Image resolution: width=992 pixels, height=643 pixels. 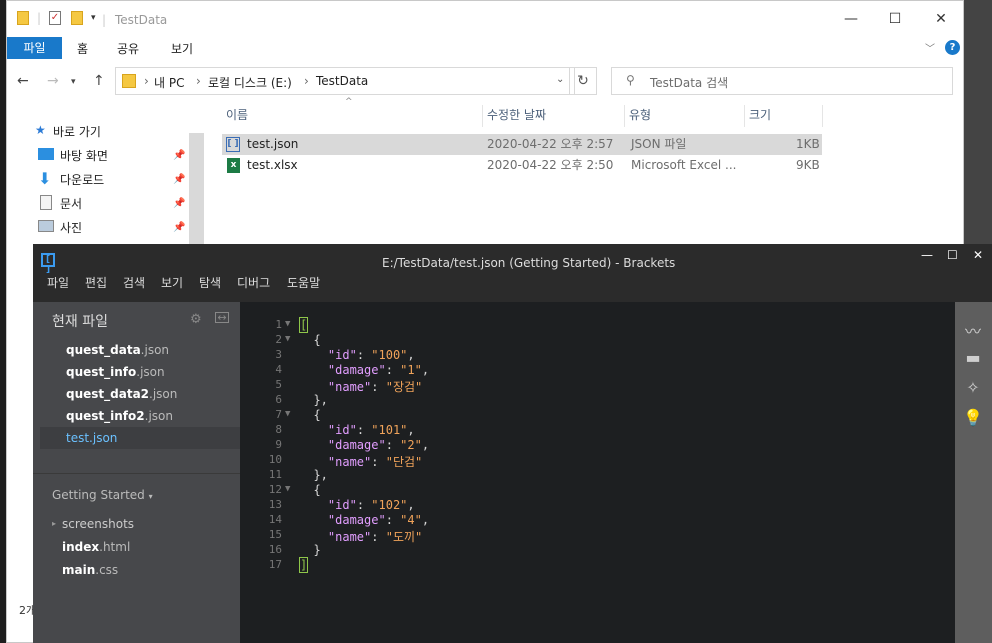 I want to click on code-token: "도끼", so click(x=404, y=537).